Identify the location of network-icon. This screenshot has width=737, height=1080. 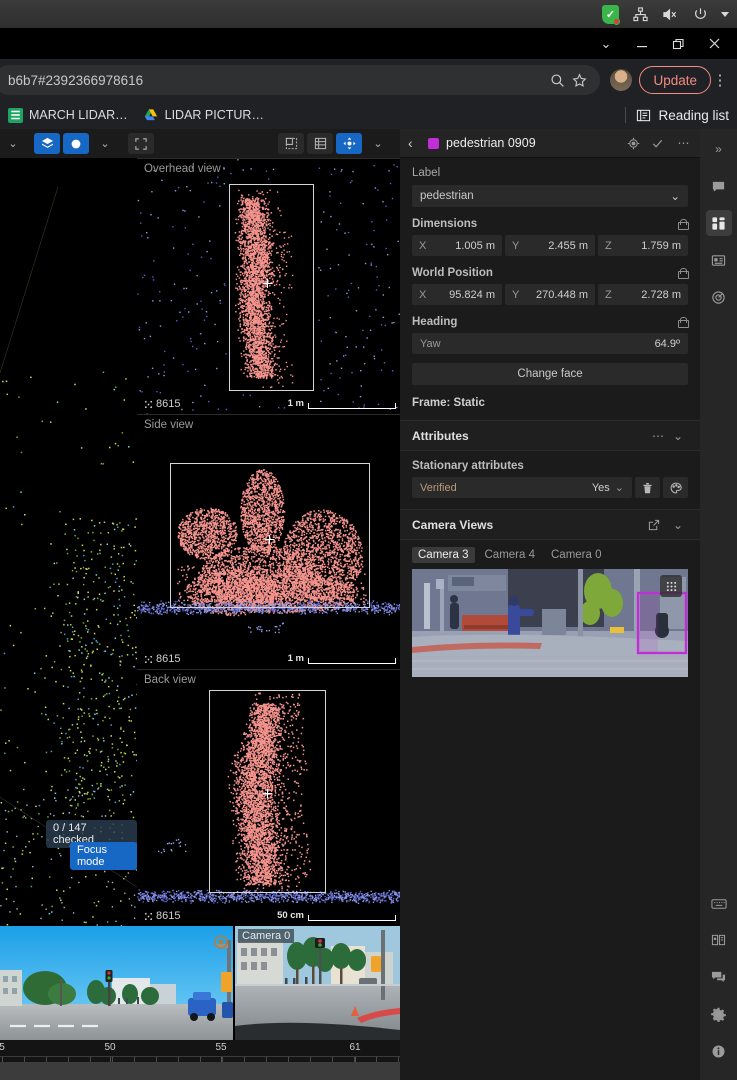
(640, 14).